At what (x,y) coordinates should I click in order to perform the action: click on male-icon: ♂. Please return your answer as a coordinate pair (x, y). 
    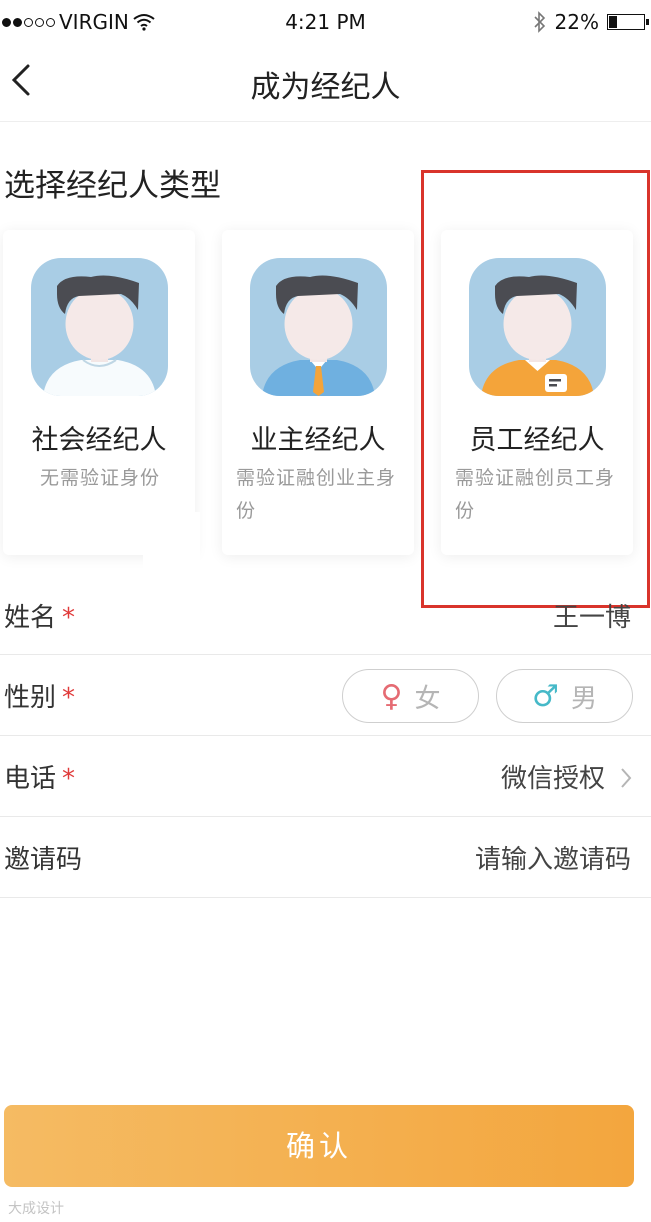
    Looking at the image, I should click on (545, 696).